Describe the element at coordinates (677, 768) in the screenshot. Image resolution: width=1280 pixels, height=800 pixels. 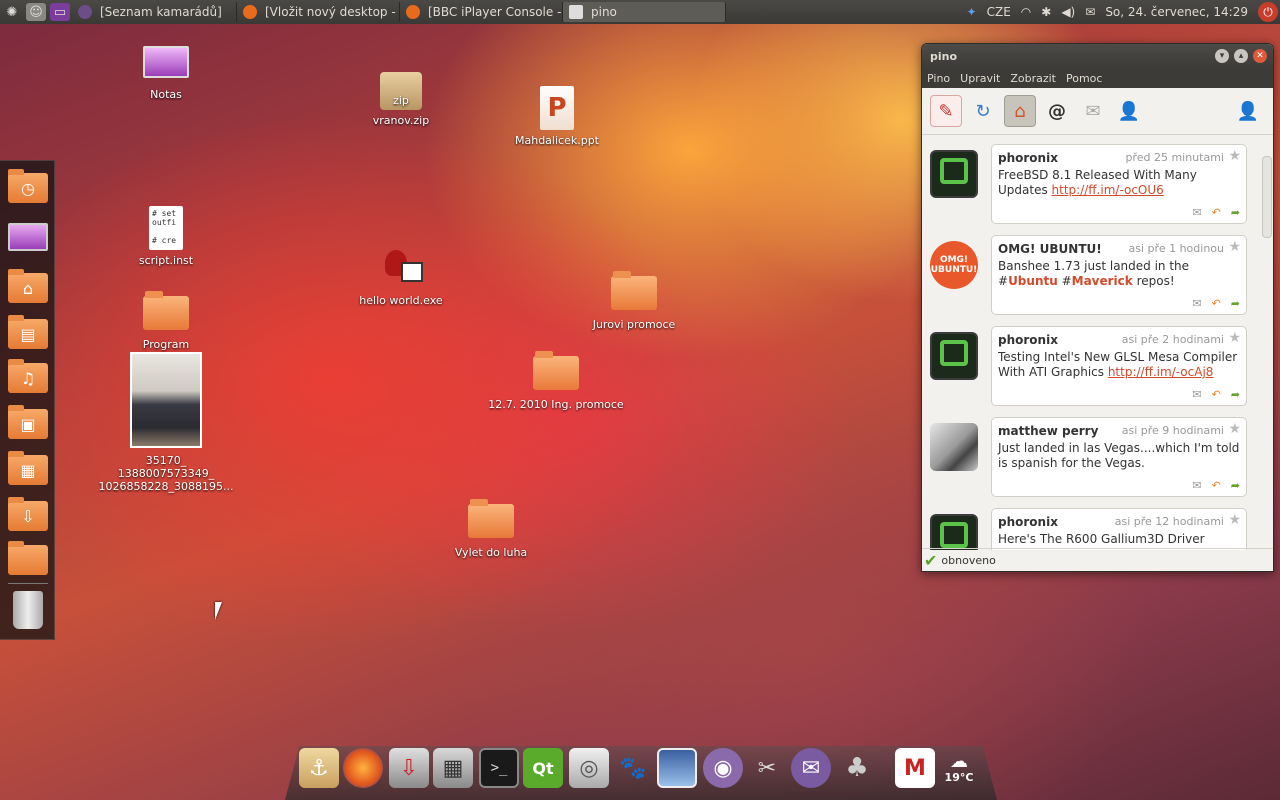
I see `image-viewer-icon` at that location.